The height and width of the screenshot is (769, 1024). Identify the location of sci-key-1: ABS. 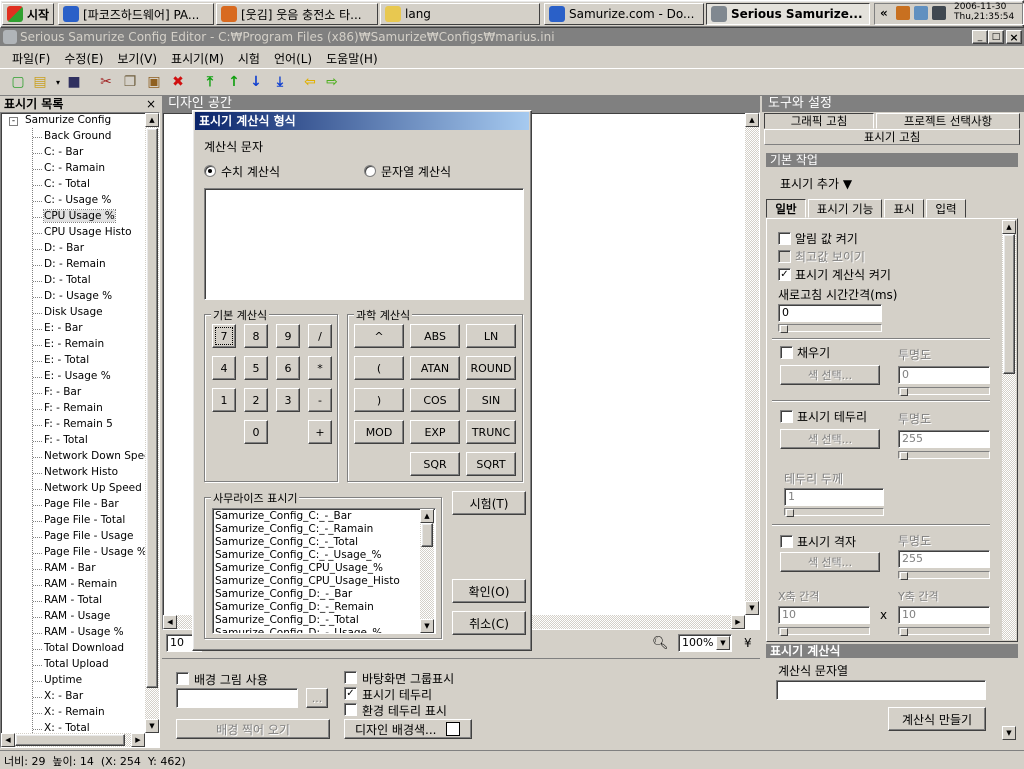
(435, 336).